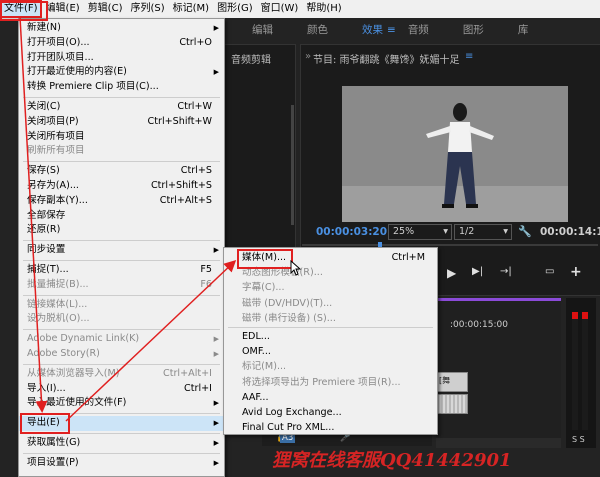  Describe the element at coordinates (296, 268) in the screenshot. I see `mouse-cursor-icon` at that location.